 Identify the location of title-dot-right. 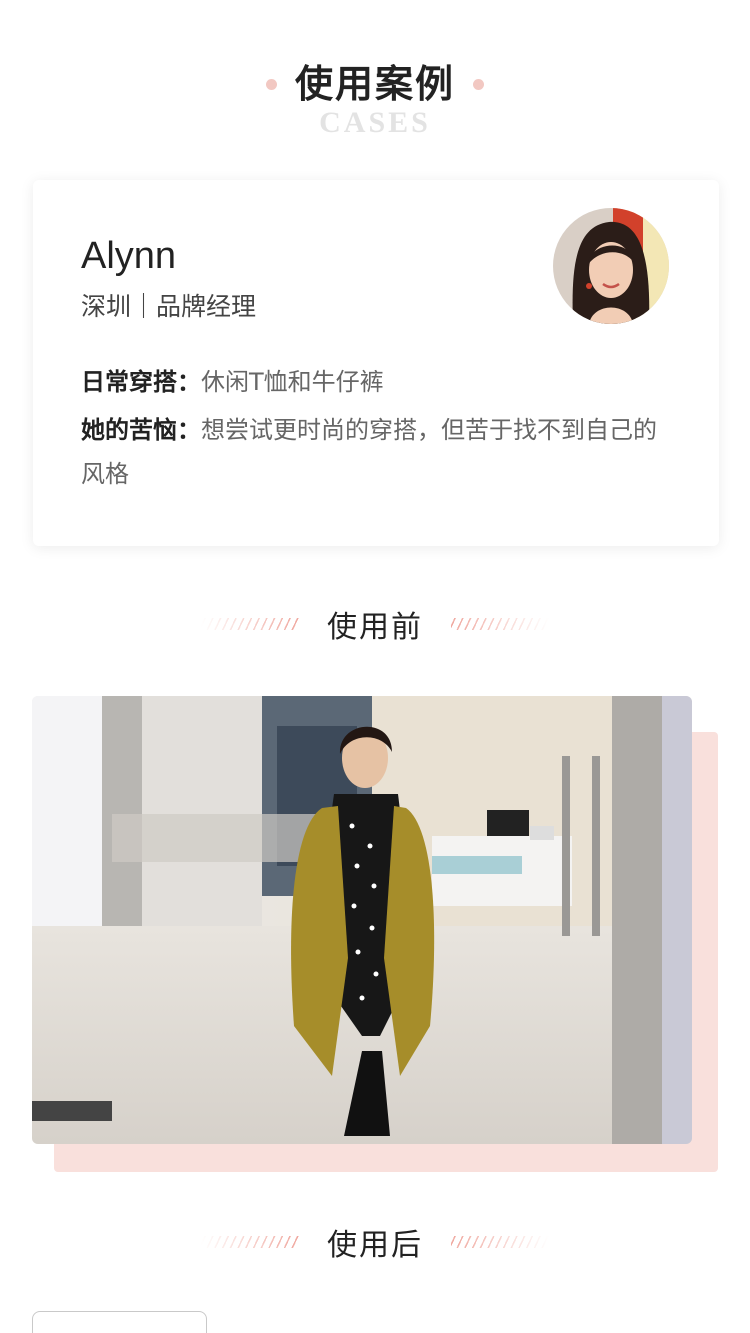
(478, 84).